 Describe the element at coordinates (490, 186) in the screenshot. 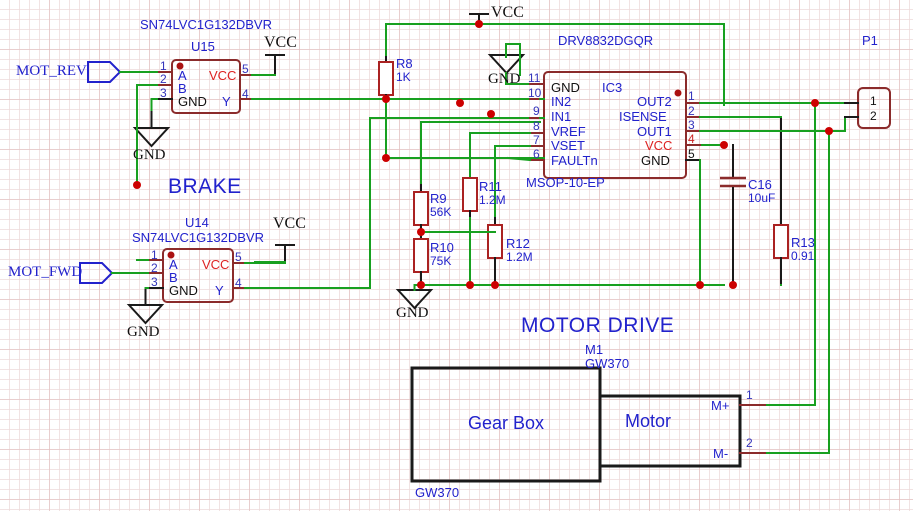

I see `r11-refdes: R11` at that location.